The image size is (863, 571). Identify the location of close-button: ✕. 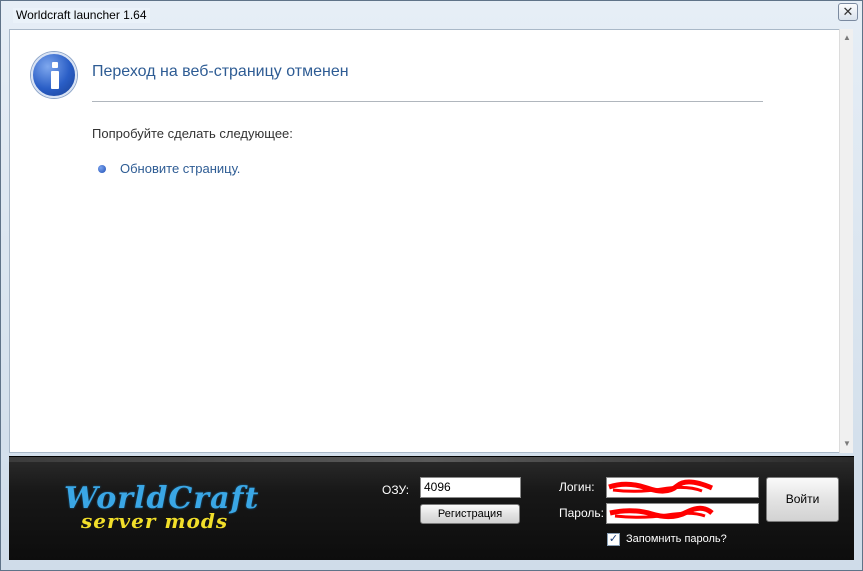
(848, 12).